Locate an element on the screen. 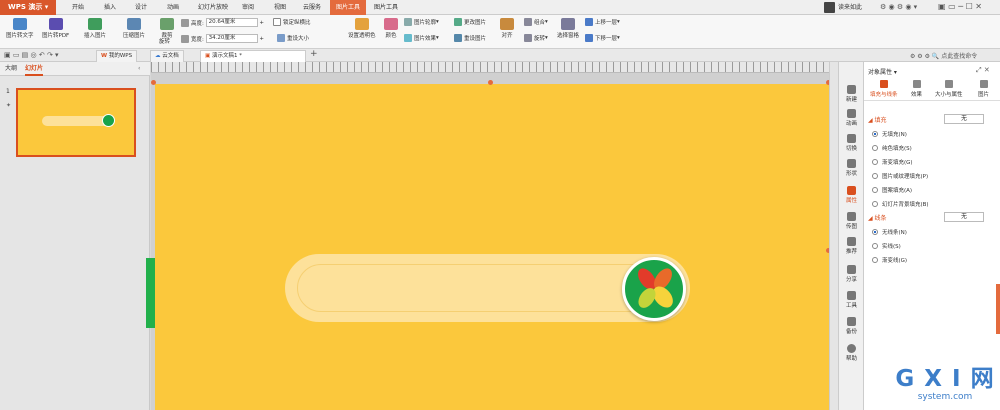 The image size is (1000, 410). sidebar-recommend: 推荐 is located at coordinates (851, 246).